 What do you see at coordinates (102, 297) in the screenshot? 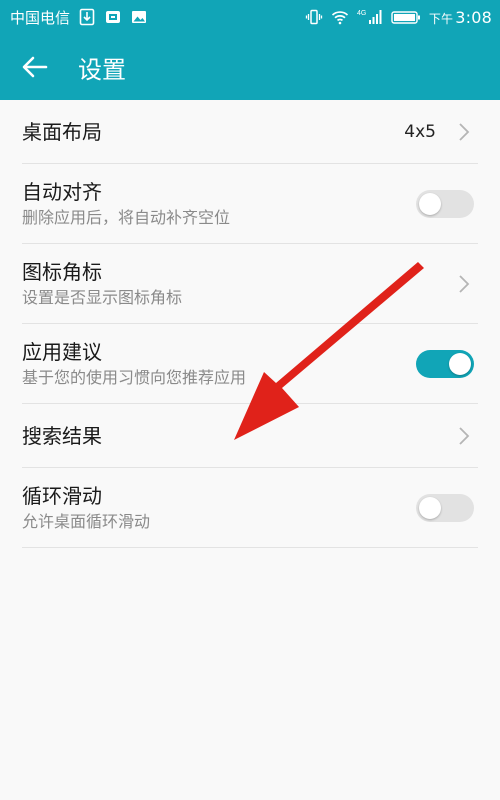
I see `setting-subtitle: 设置是否显示图标角标` at bounding box center [102, 297].